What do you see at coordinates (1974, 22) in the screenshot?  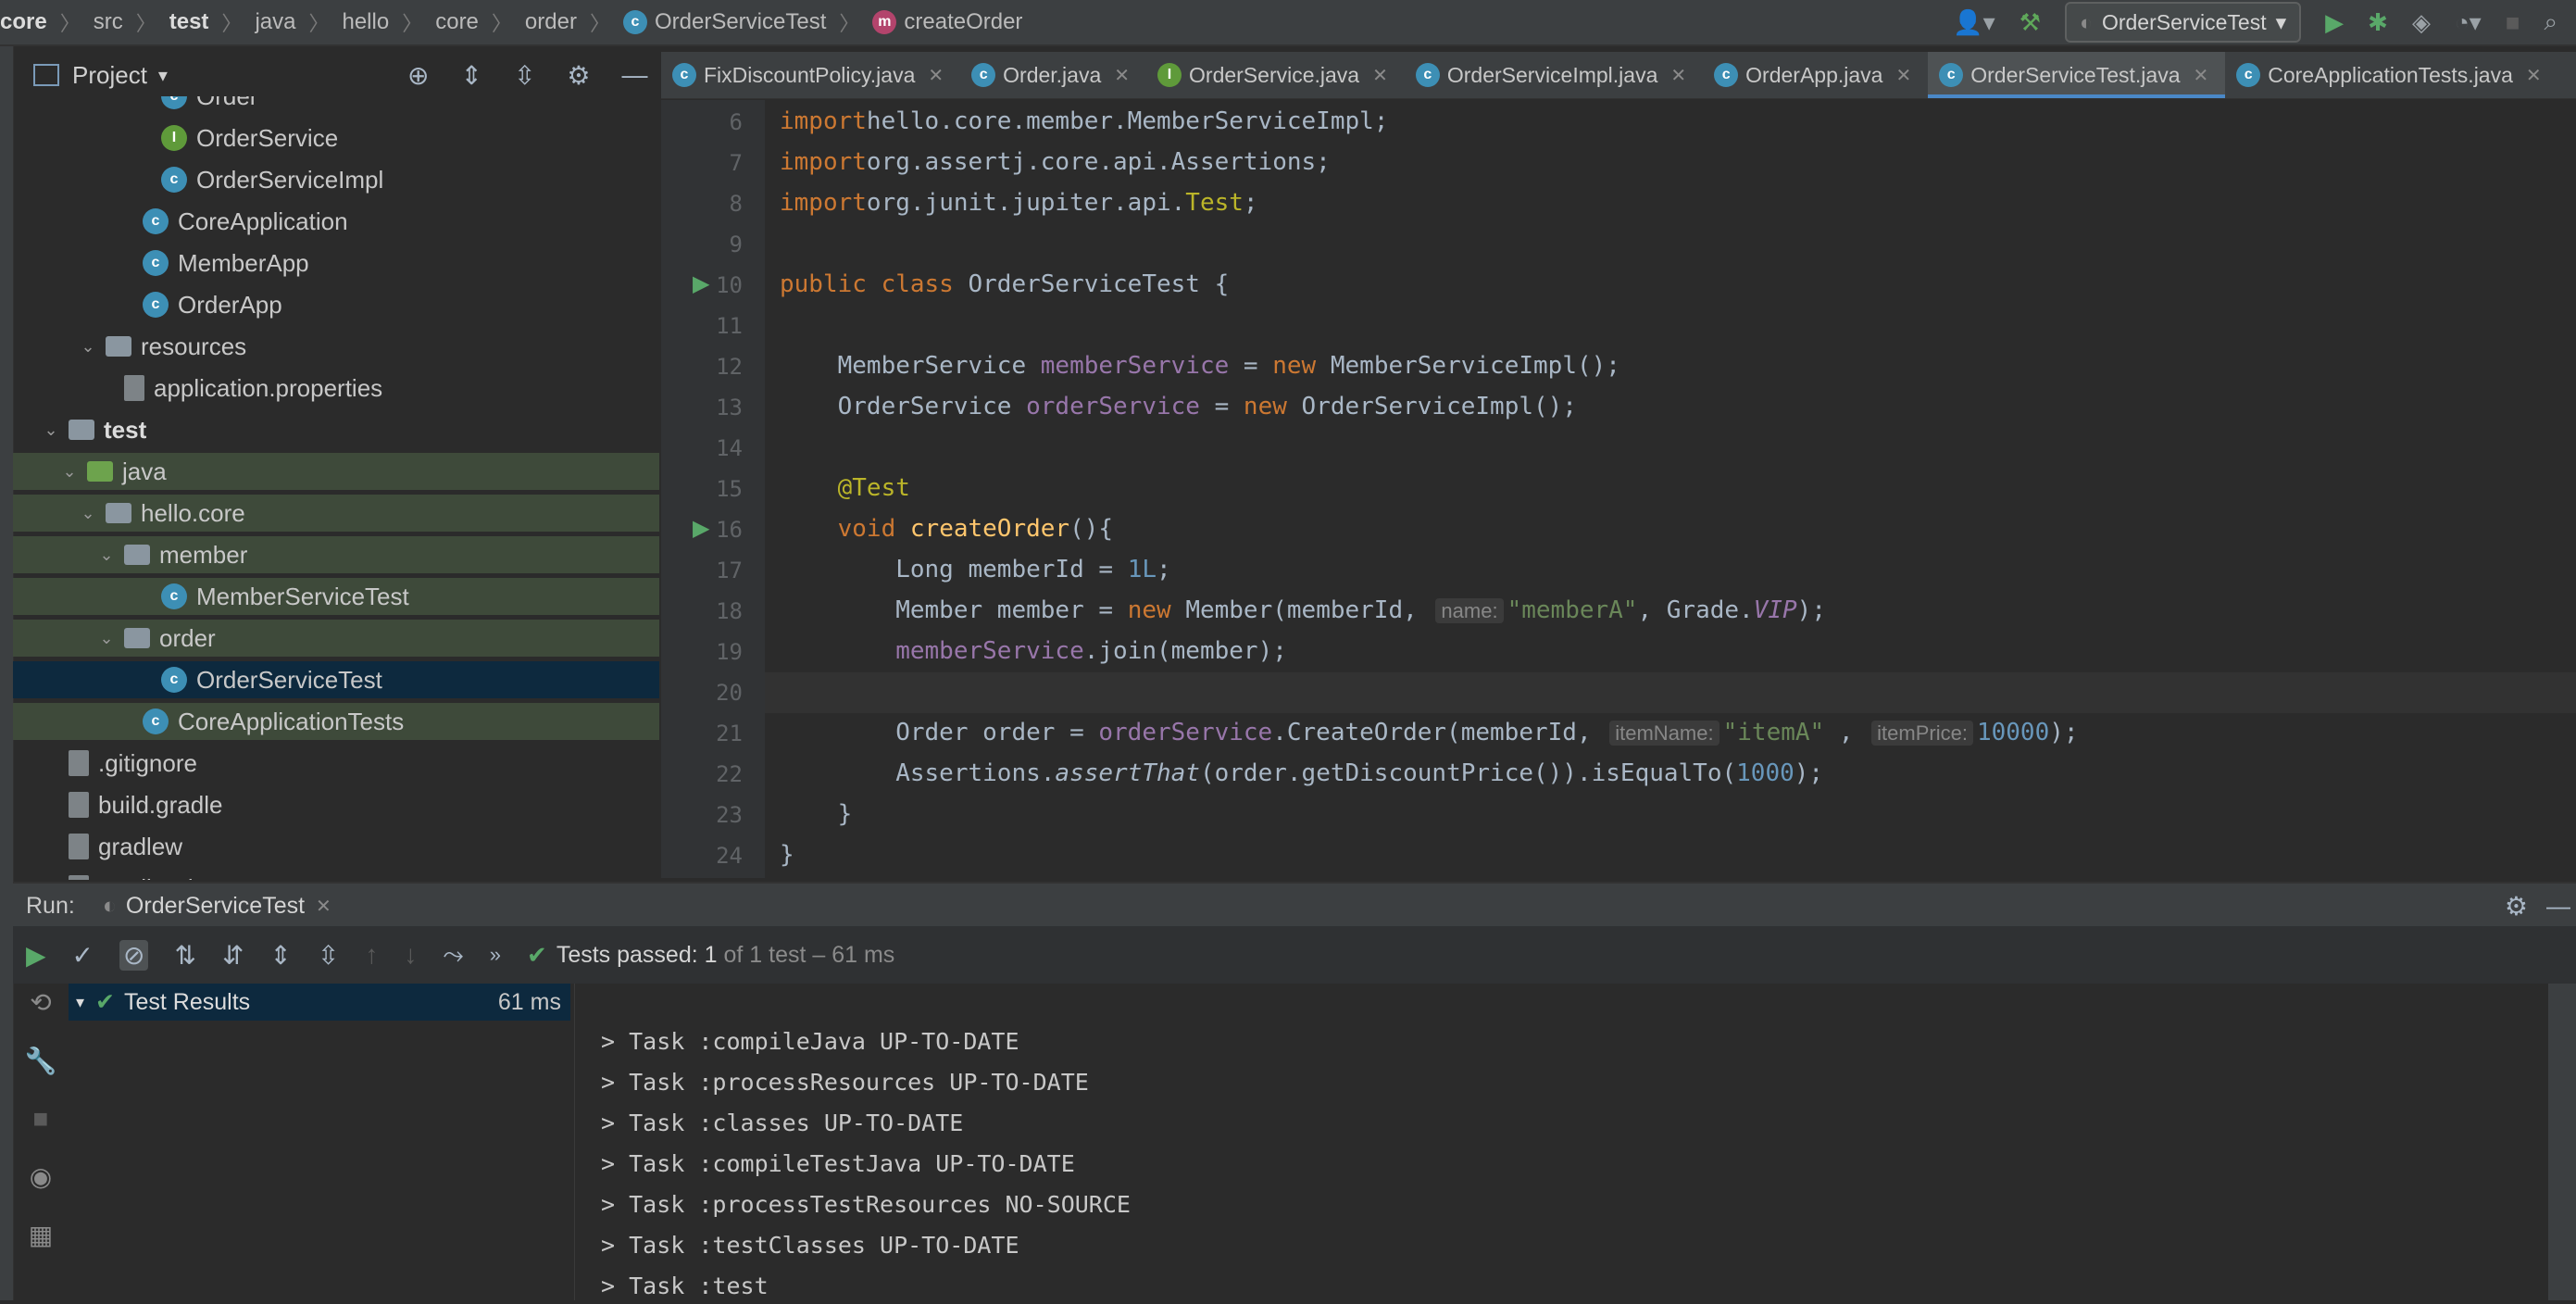 I see `user-icon: 👤▾` at bounding box center [1974, 22].